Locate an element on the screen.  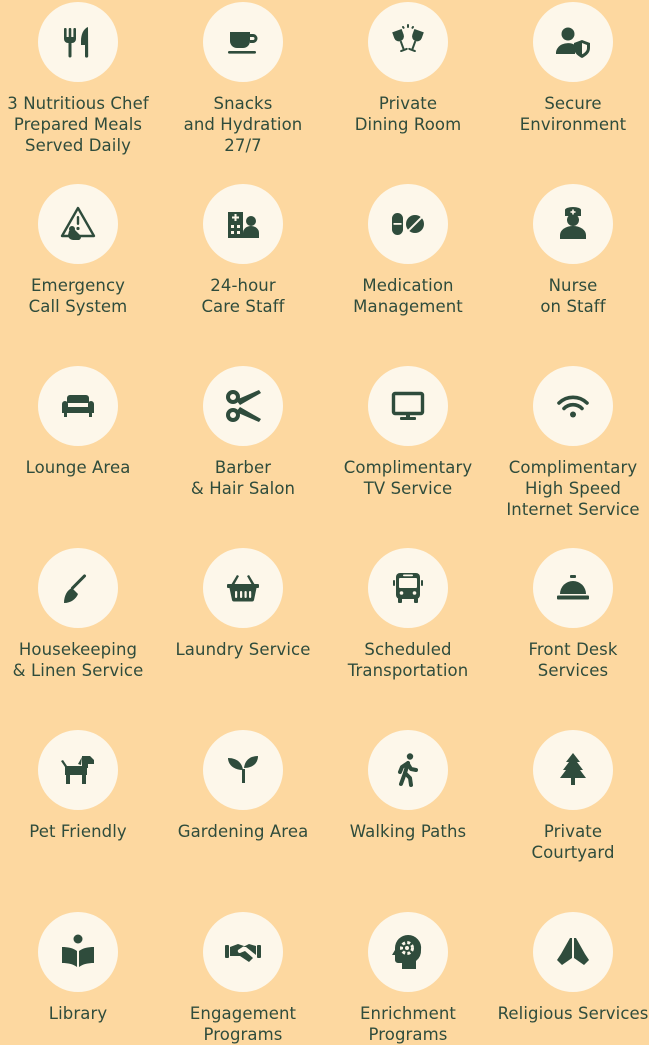
bus-icon is located at coordinates (408, 588).